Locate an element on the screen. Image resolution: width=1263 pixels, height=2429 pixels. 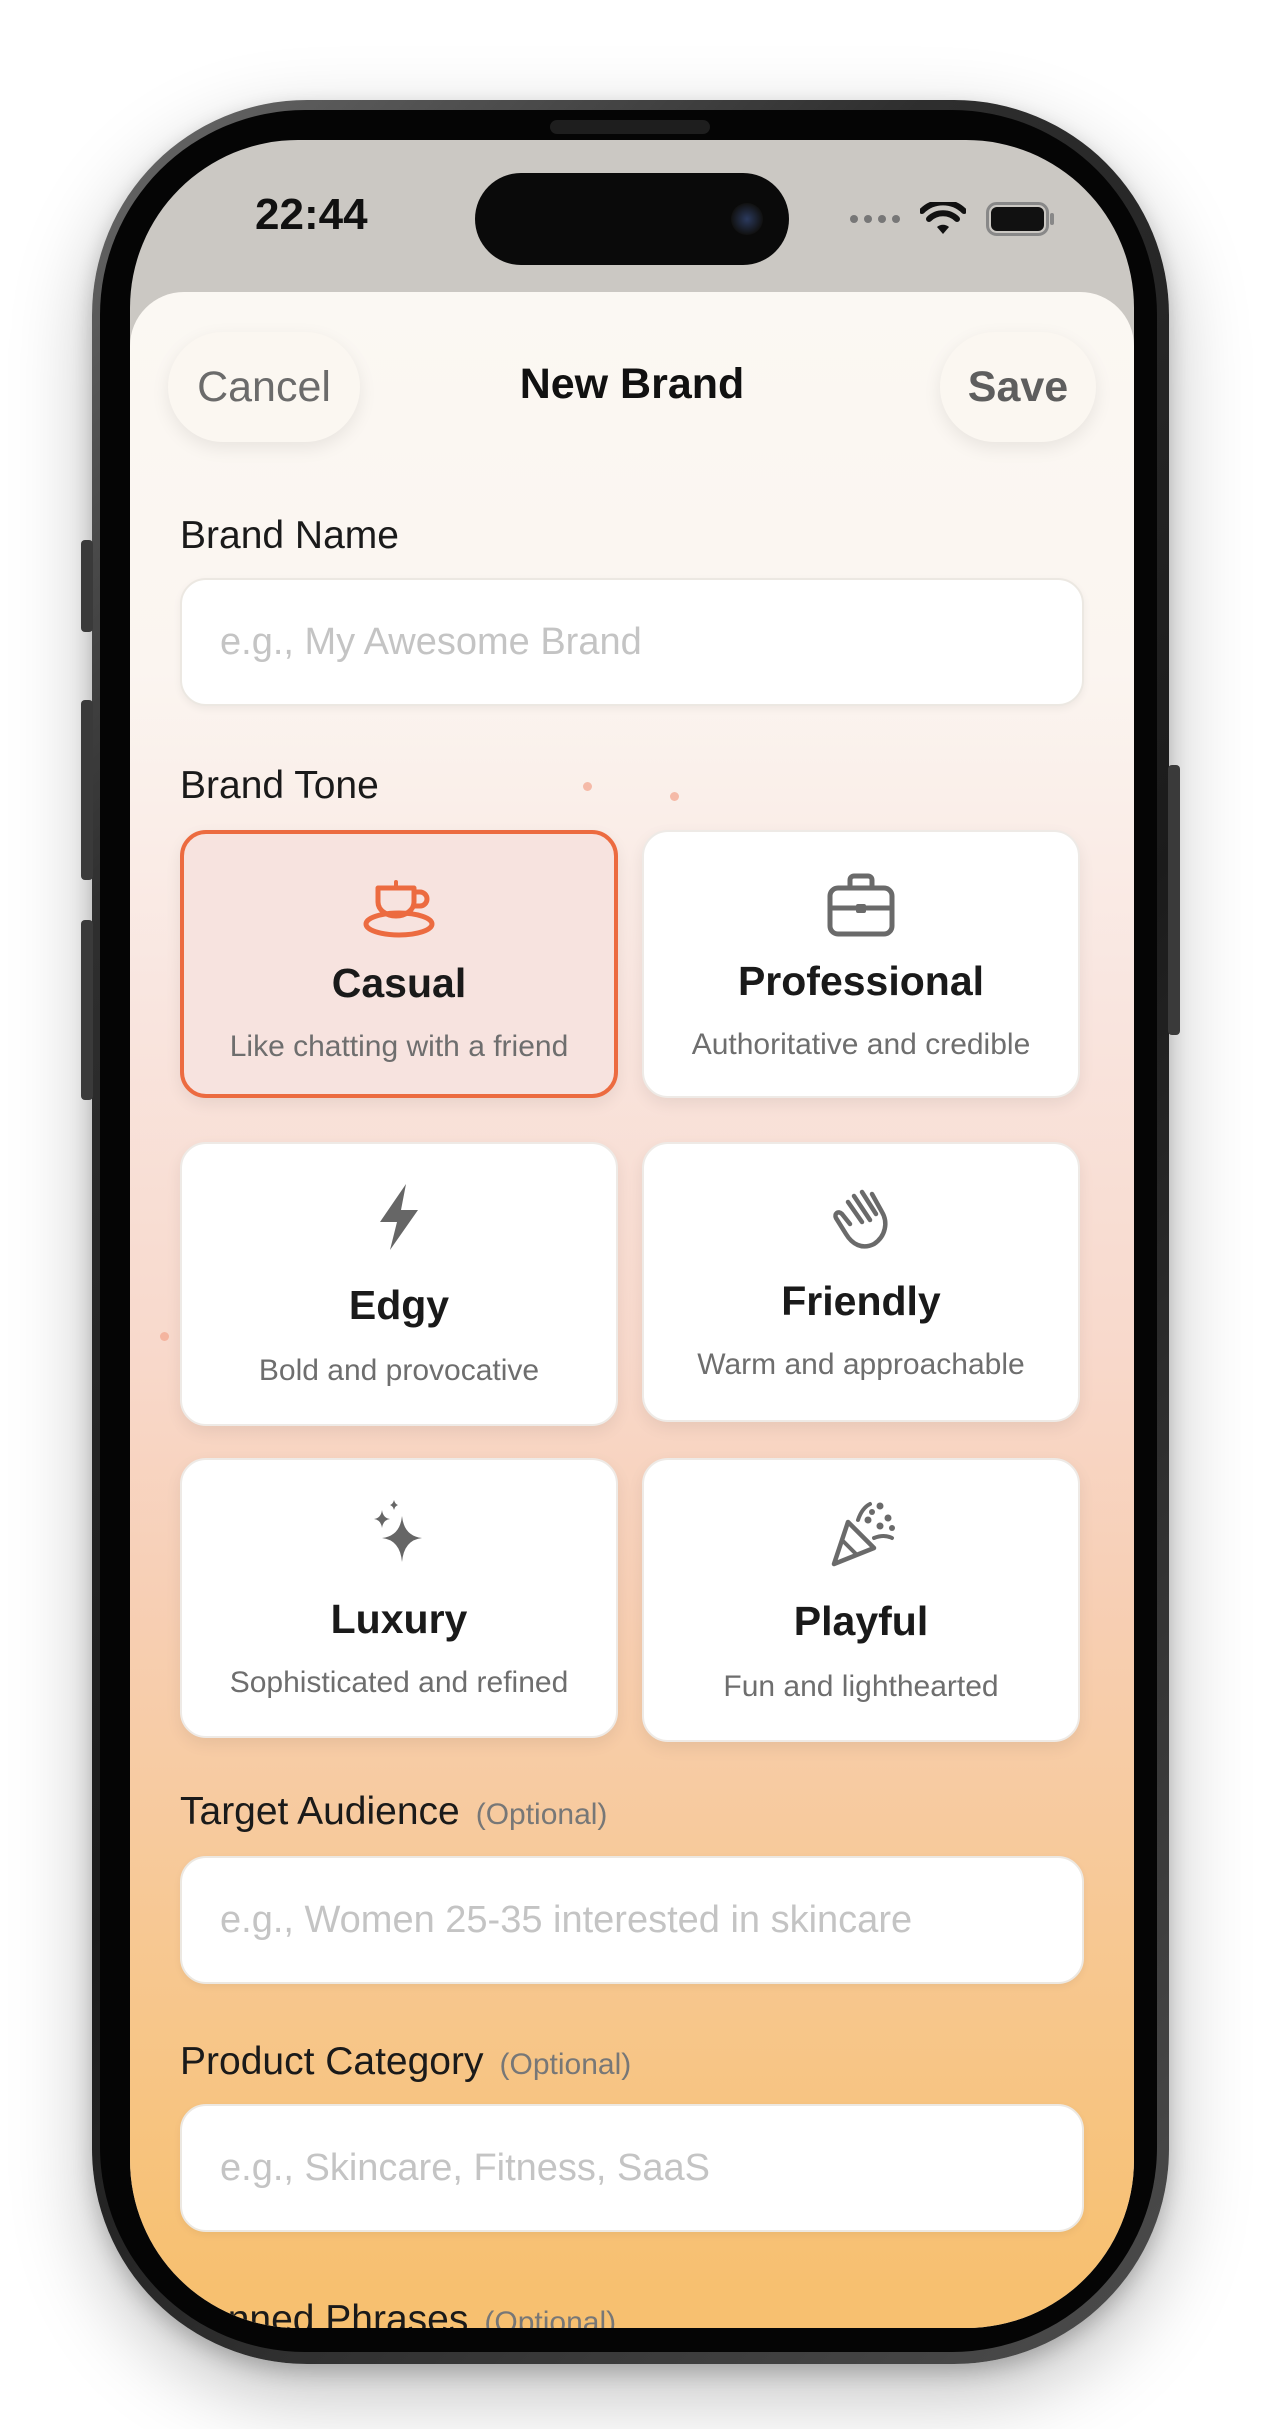
tone-subtitle: Like chatting with a friend is located at coordinates (399, 1046).